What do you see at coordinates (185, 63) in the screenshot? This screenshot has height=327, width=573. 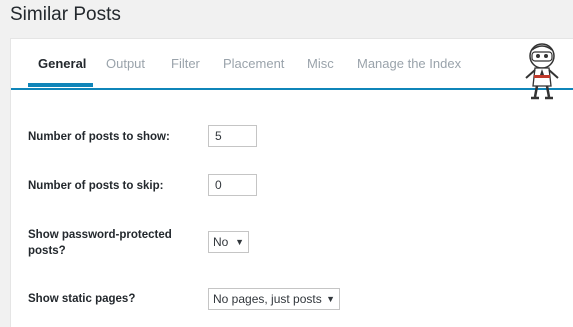 I see `tab-filter: Filter` at bounding box center [185, 63].